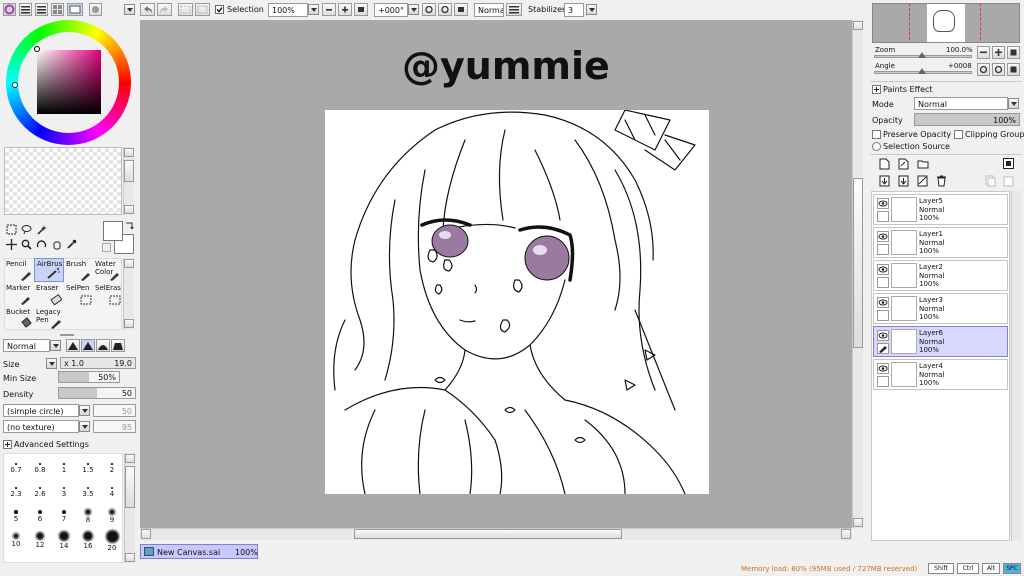 This screenshot has height=576, width=1024. What do you see at coordinates (79, 271) in the screenshot?
I see `tool-brush: Brush` at bounding box center [79, 271].